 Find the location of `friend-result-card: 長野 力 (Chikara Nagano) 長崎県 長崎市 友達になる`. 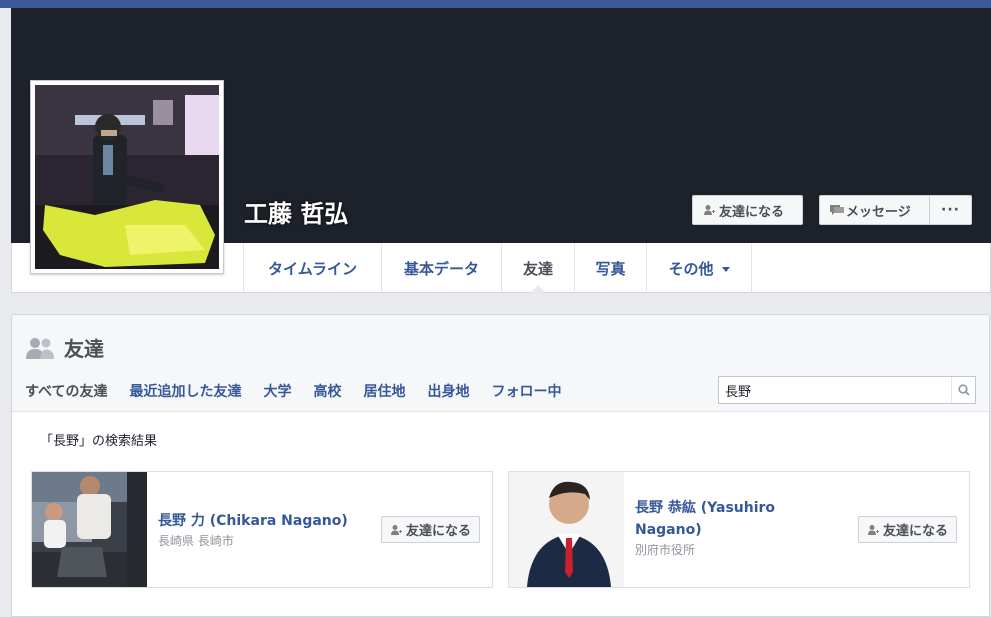

friend-result-card: 長野 力 (Chikara Nagano) 長崎県 長崎市 友達になる is located at coordinates (262, 529).